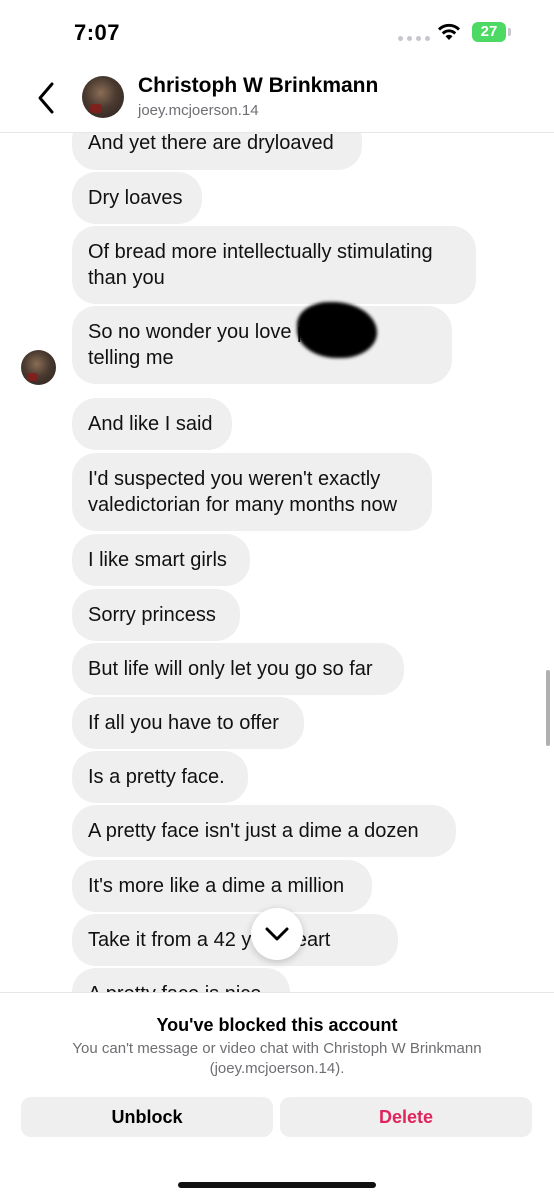  I want to click on wifi-icon, so click(449, 31).